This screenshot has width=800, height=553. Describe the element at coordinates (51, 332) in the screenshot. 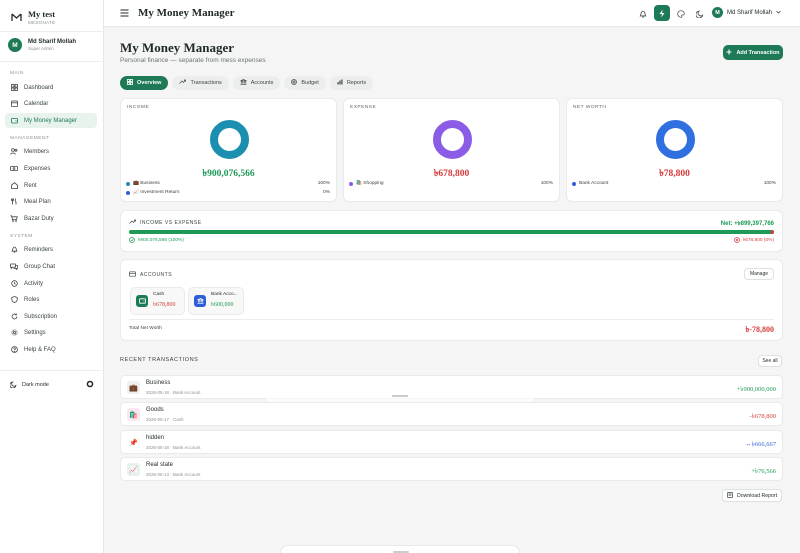

I see `sidebar-item-settings: Settings` at that location.